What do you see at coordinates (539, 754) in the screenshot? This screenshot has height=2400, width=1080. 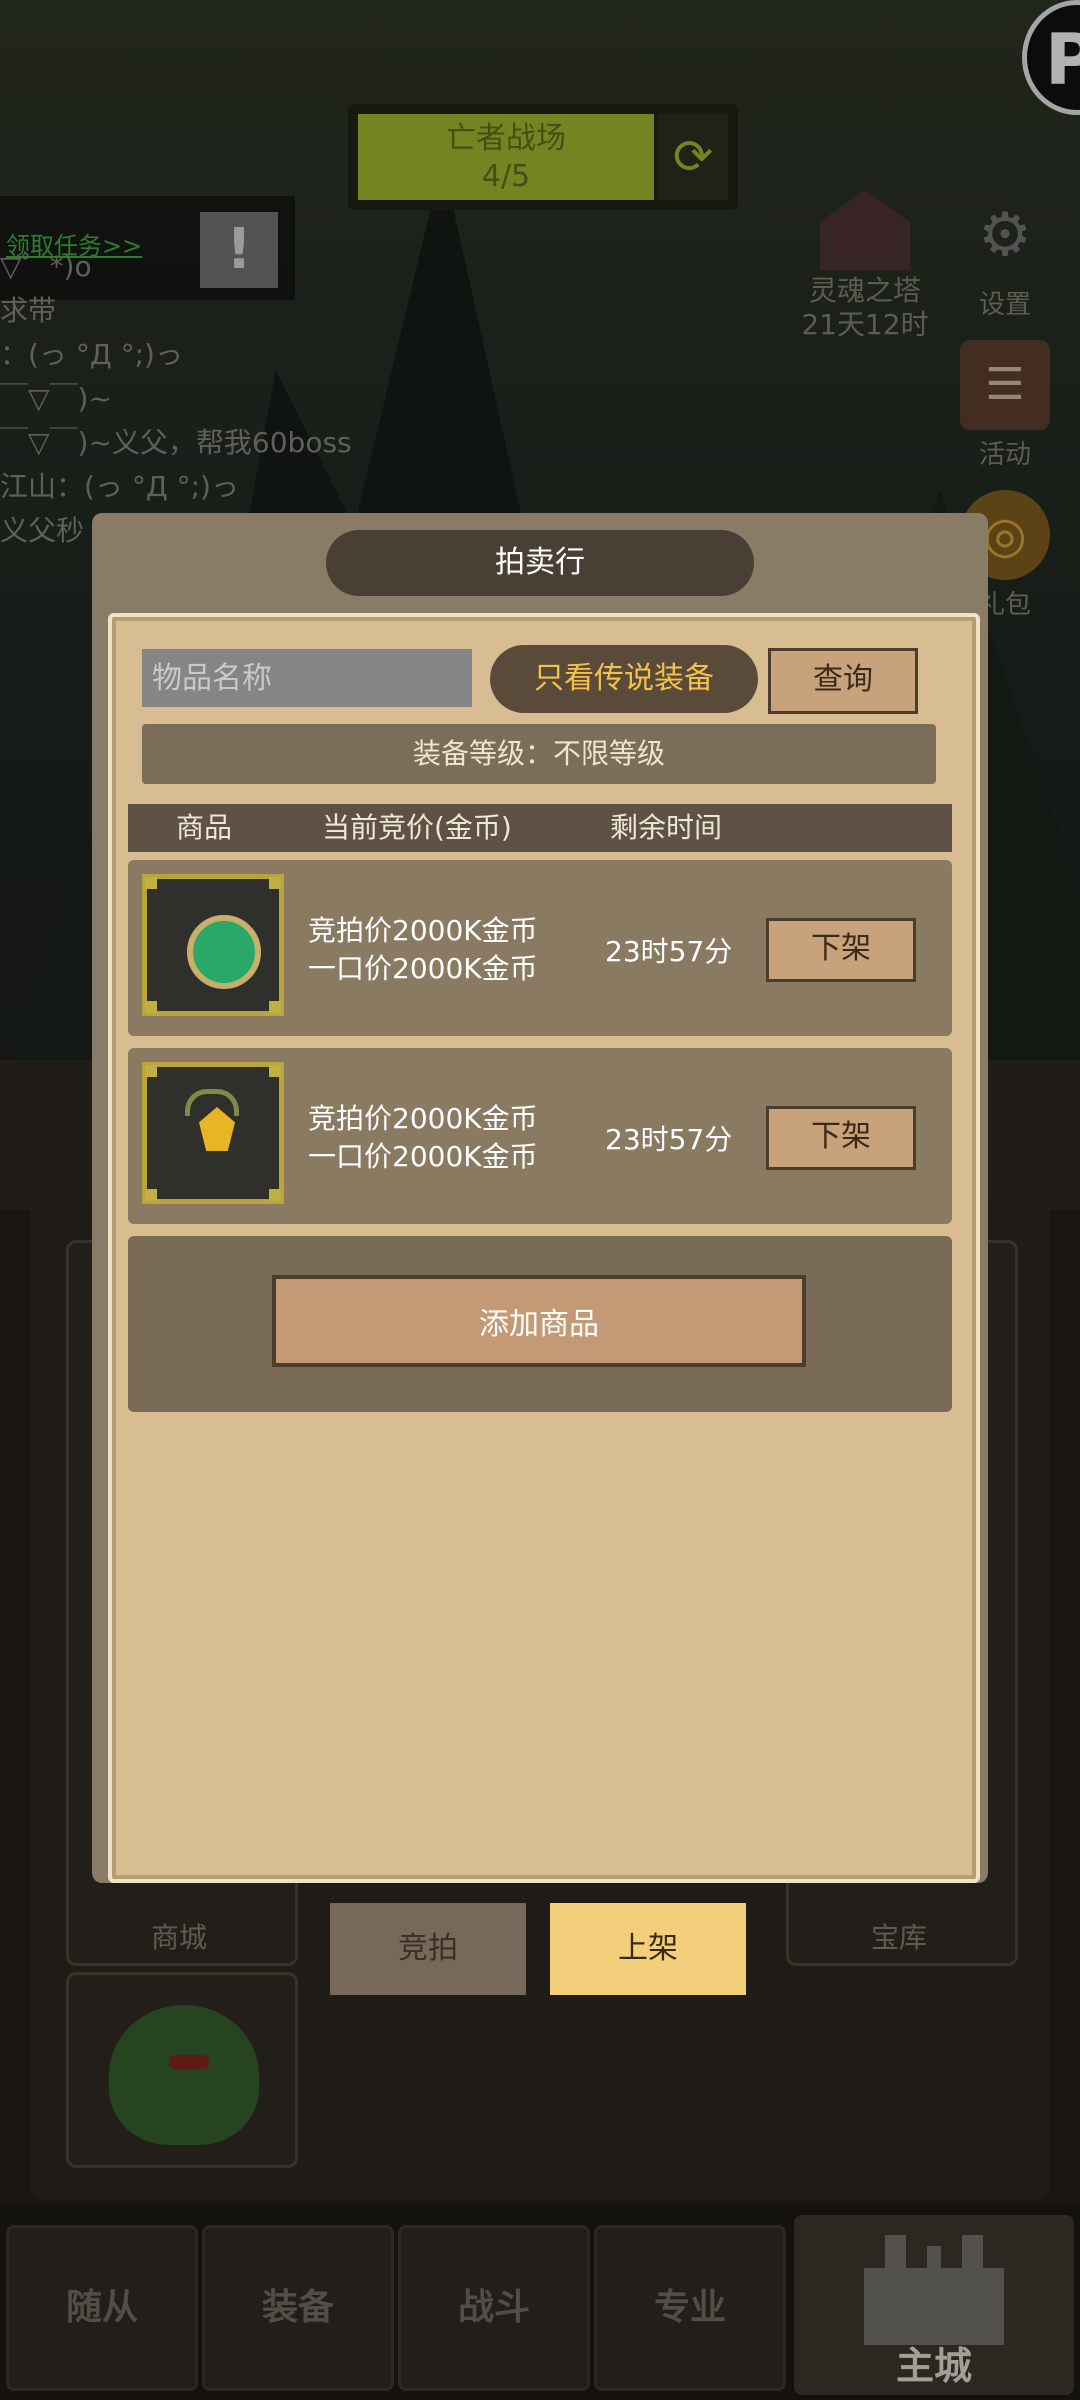 I see `equipment-level-filter: 装备等级：不限等级` at bounding box center [539, 754].